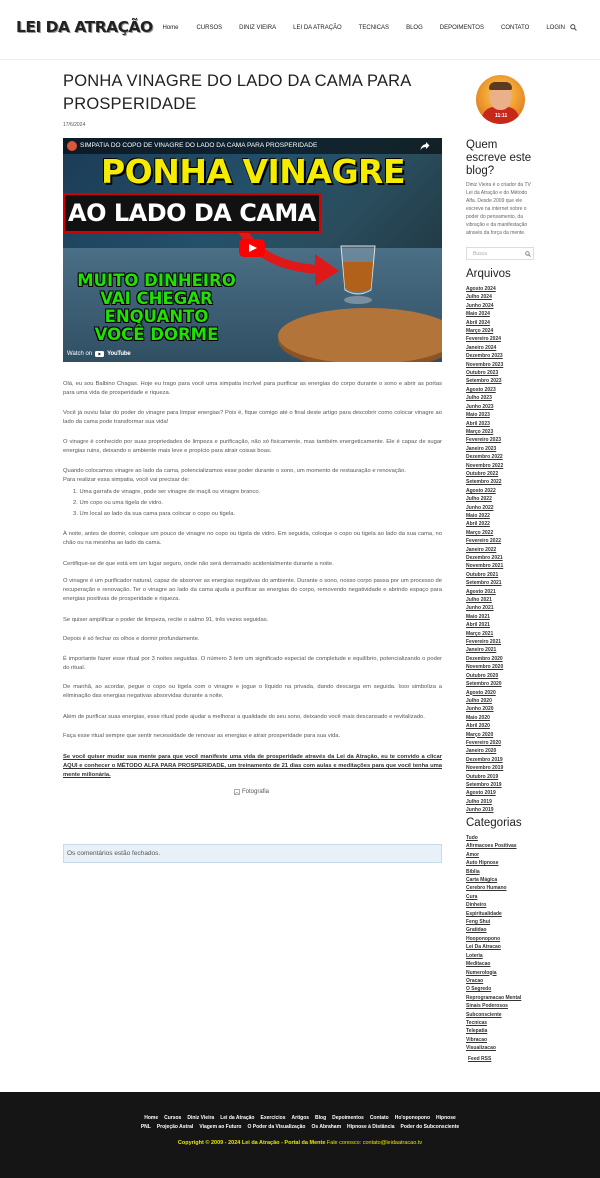 The height and width of the screenshot is (1178, 600). What do you see at coordinates (506, 592) in the screenshot?
I see `archive-link: Agosto 2021` at bounding box center [506, 592].